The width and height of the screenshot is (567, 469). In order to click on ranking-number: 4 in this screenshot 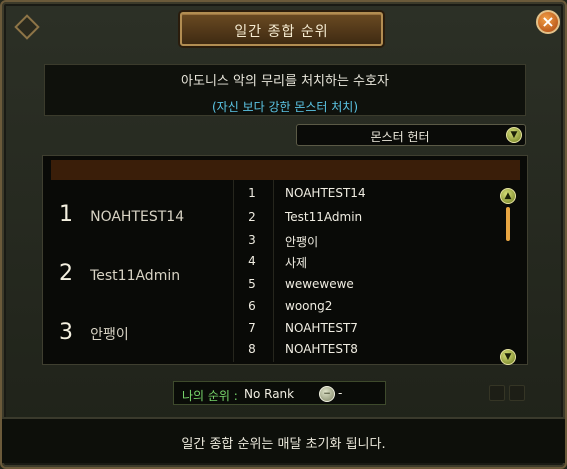, I will do `click(252, 261)`.